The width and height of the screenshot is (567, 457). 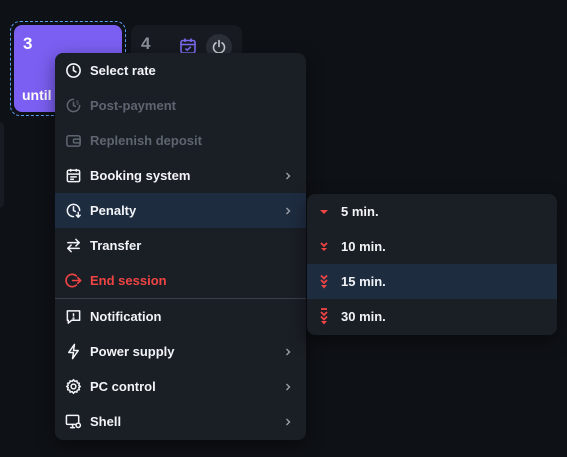 What do you see at coordinates (73, 176) in the screenshot?
I see `calendar-icon` at bounding box center [73, 176].